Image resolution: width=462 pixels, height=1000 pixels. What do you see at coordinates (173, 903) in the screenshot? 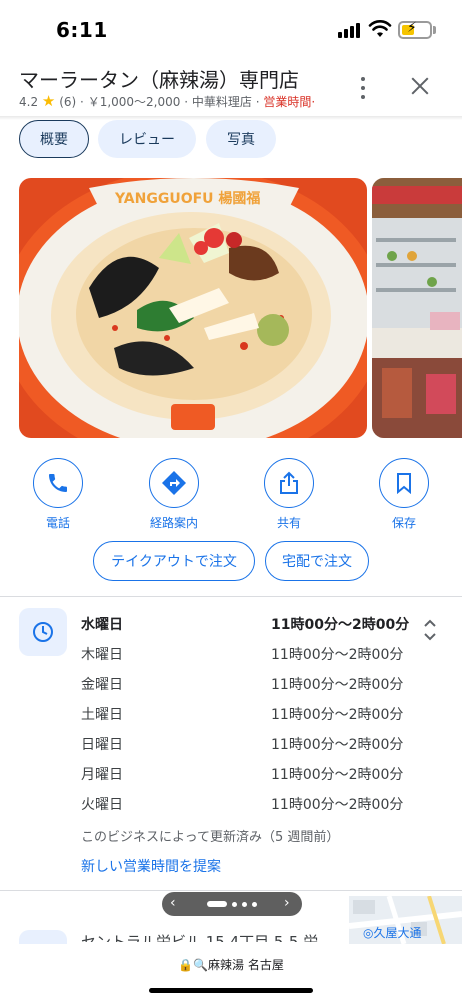
I see `chevron-left-icon: ‹` at bounding box center [173, 903].